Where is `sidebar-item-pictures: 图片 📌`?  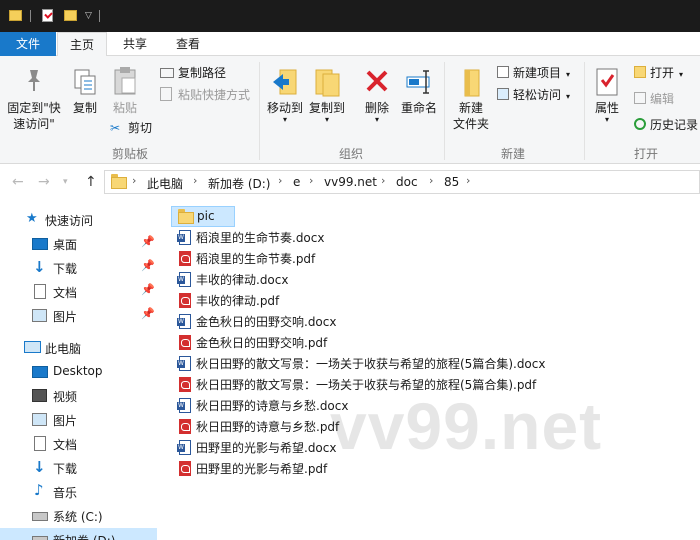
sidebar-item-pictures: 图片 📌 is located at coordinates (78, 316).